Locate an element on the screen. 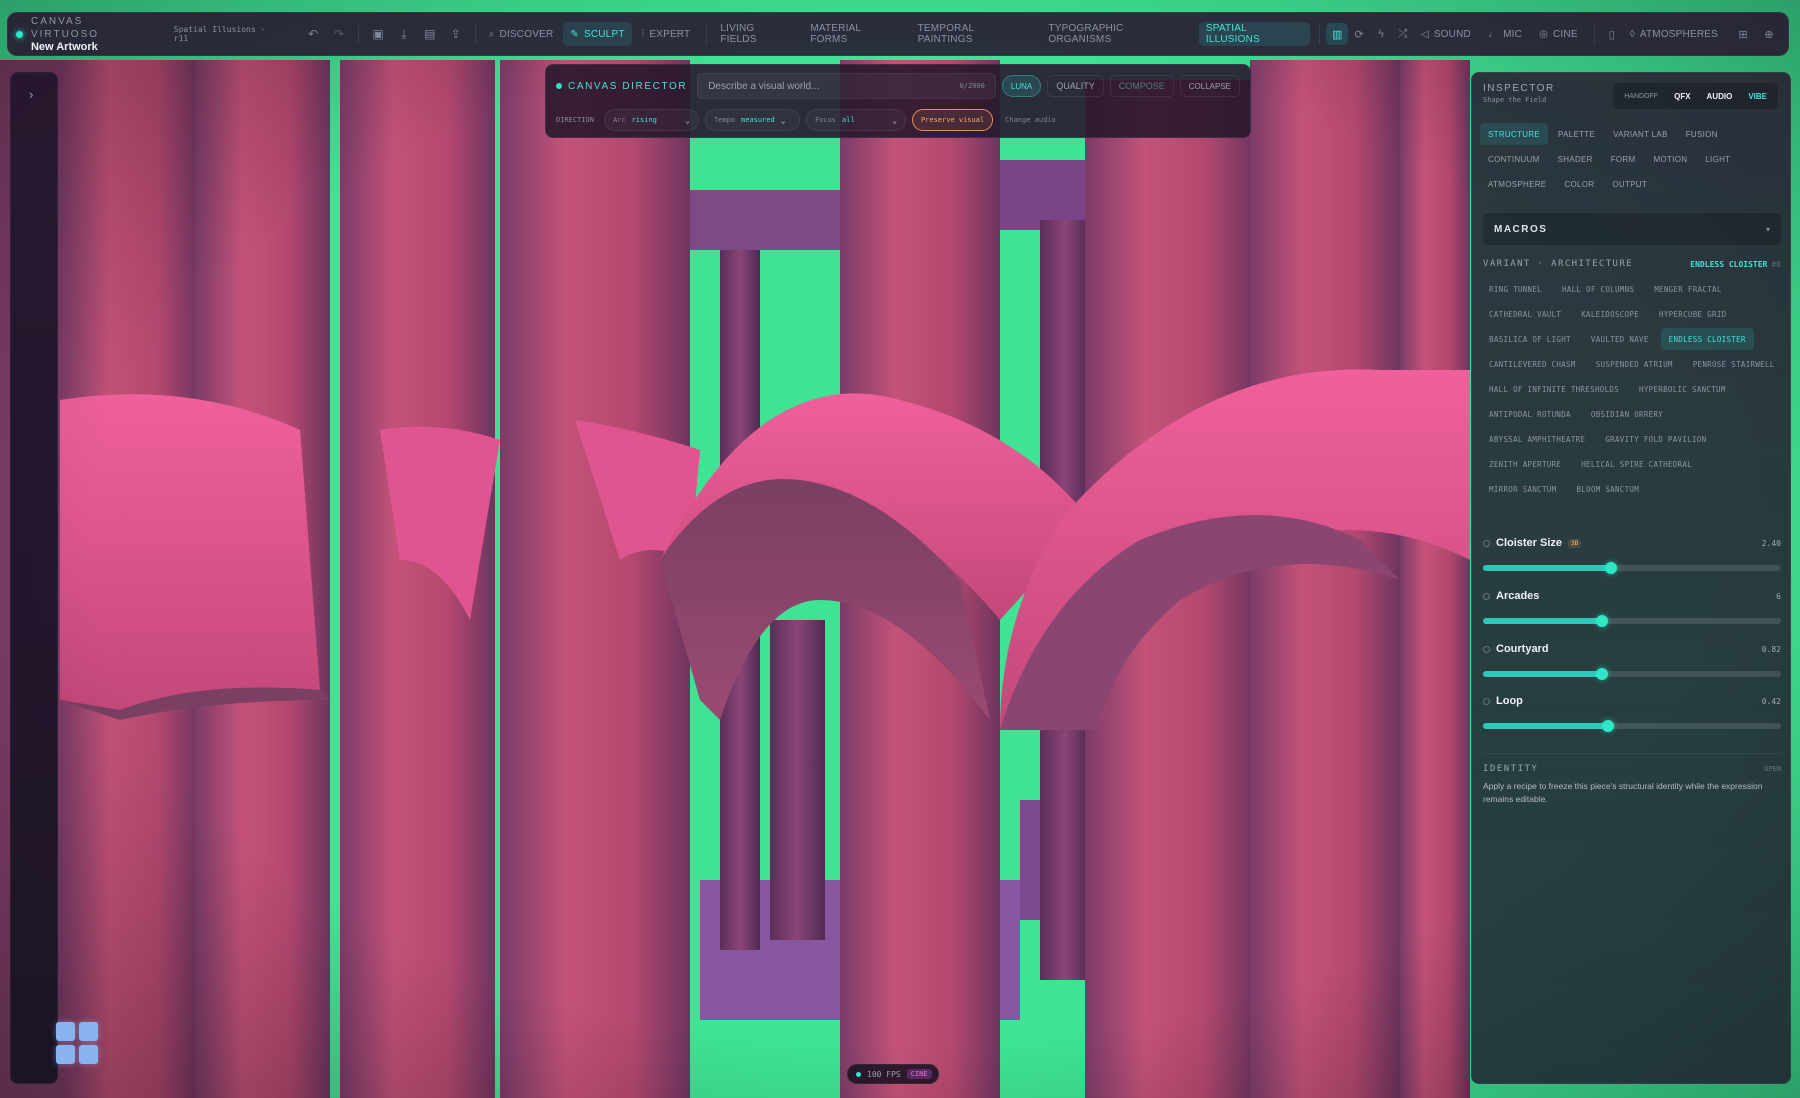 The image size is (1800, 1098). sound-button: ◁ SOUND is located at coordinates (1446, 34).